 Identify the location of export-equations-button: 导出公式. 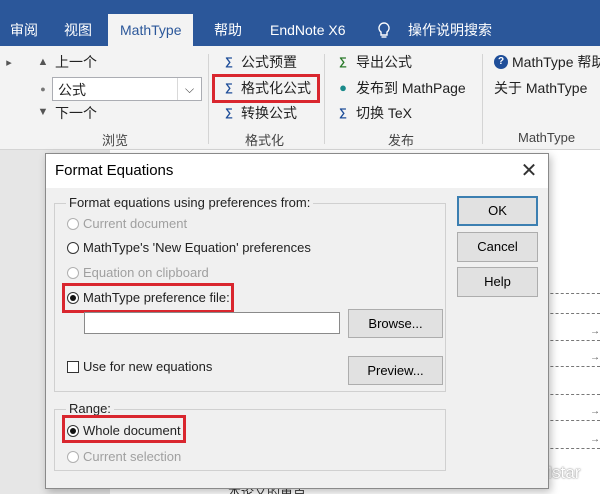
(384, 62).